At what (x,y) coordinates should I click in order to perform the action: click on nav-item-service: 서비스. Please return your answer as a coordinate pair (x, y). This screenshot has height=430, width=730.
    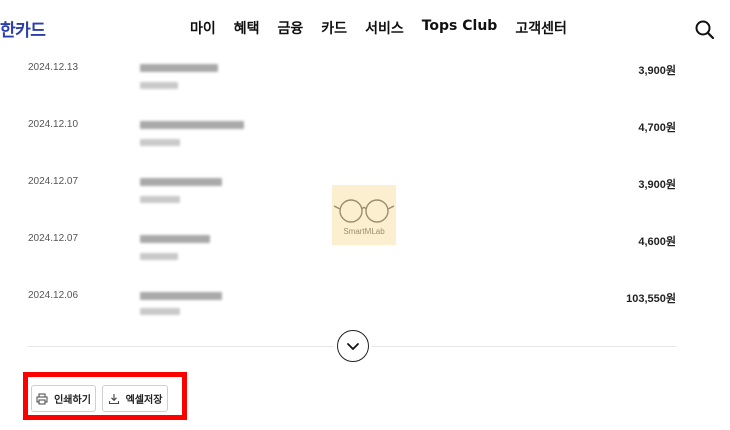
    Looking at the image, I should click on (384, 28).